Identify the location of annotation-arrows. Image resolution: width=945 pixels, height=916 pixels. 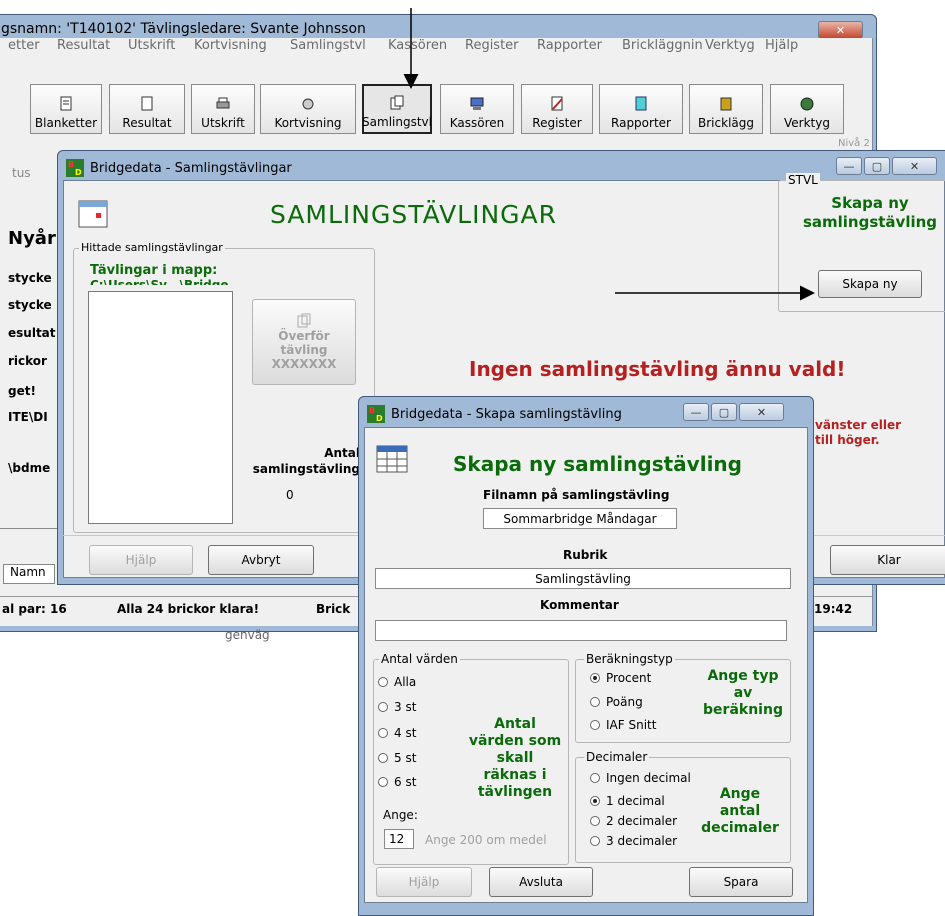
(609, 154).